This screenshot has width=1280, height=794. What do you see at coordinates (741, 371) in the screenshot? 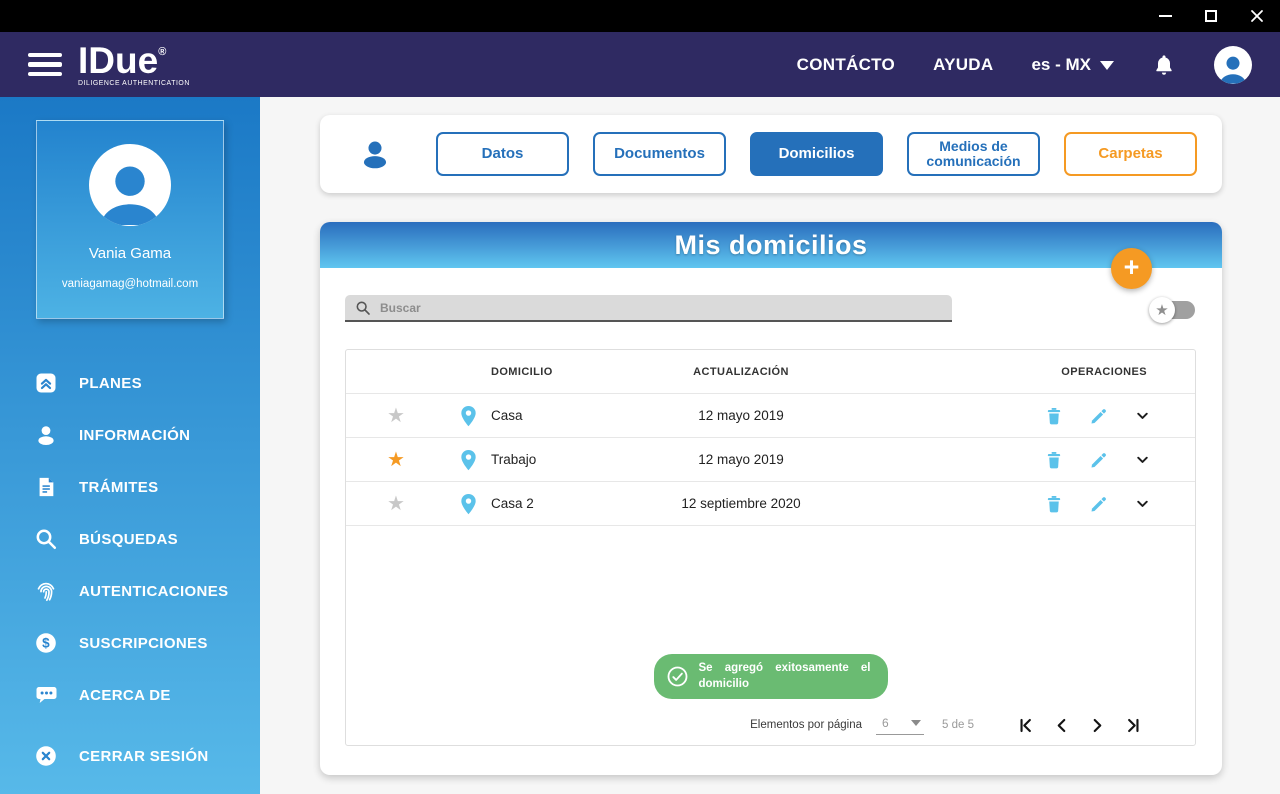
I see `column-header-actualizacion: ACTUALIZACIÓN` at bounding box center [741, 371].